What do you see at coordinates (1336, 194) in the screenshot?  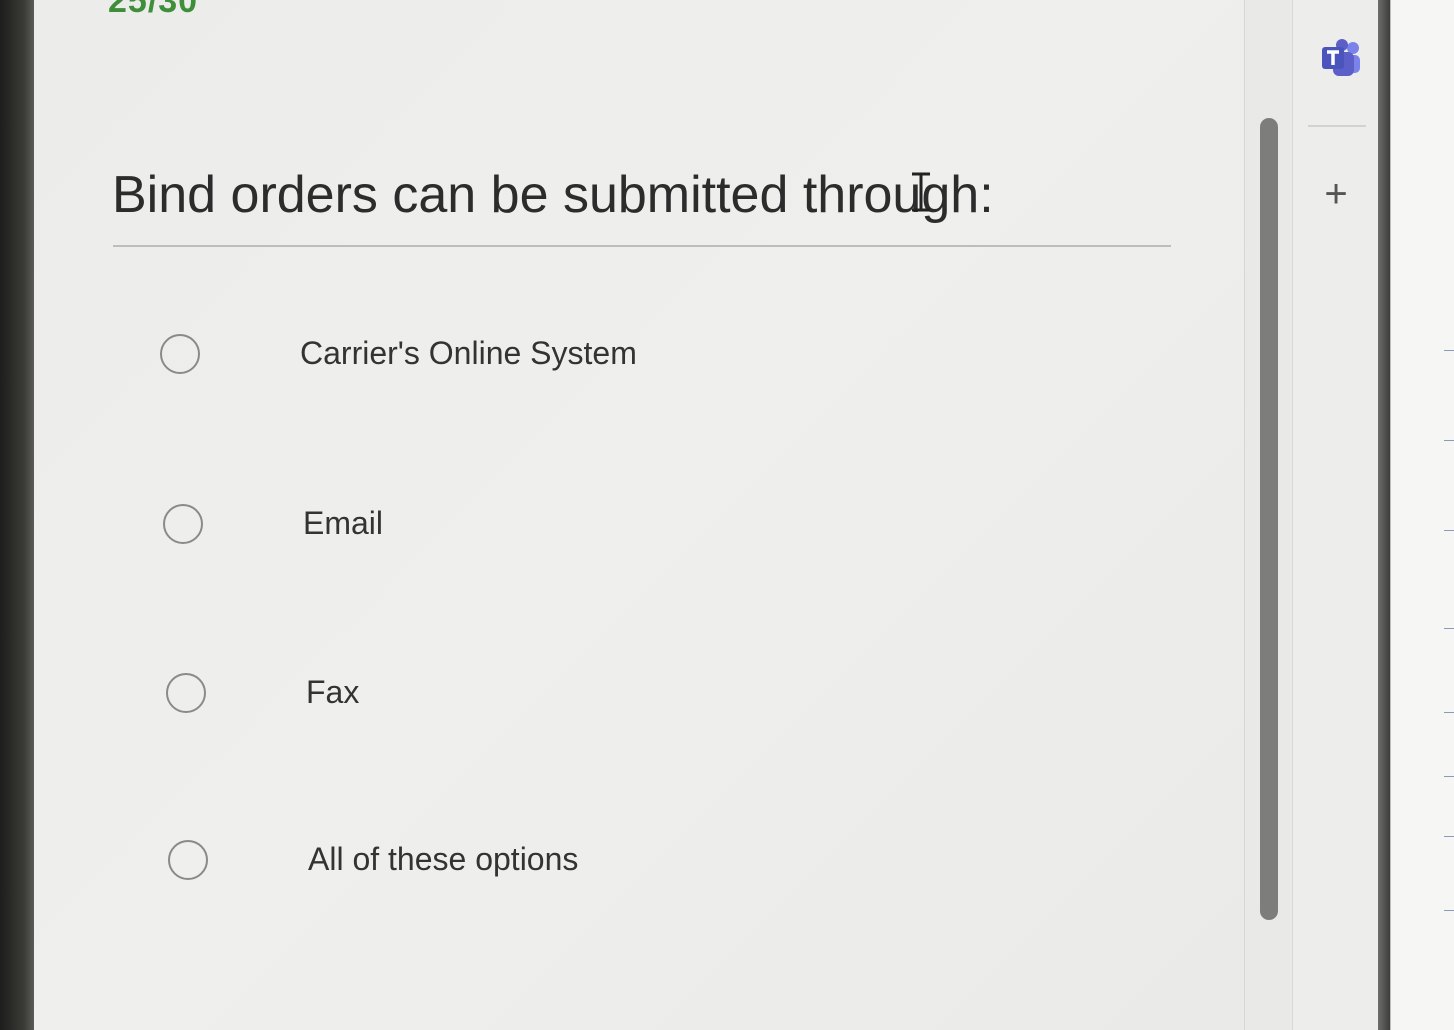 I see `plus-icon: +` at bounding box center [1336, 194].